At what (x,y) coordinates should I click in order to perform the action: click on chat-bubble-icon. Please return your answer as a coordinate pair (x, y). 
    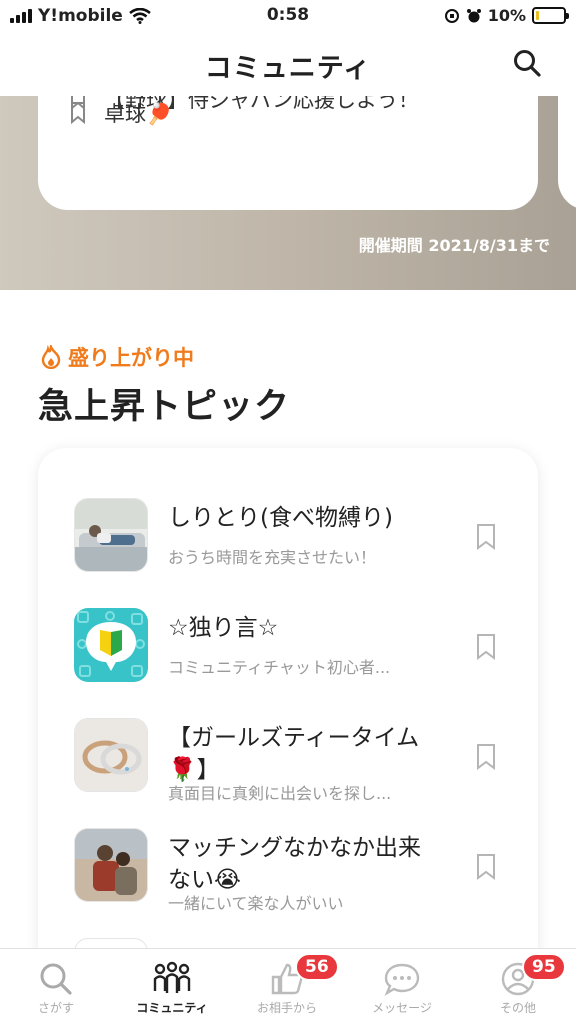
    Looking at the image, I should click on (402, 979).